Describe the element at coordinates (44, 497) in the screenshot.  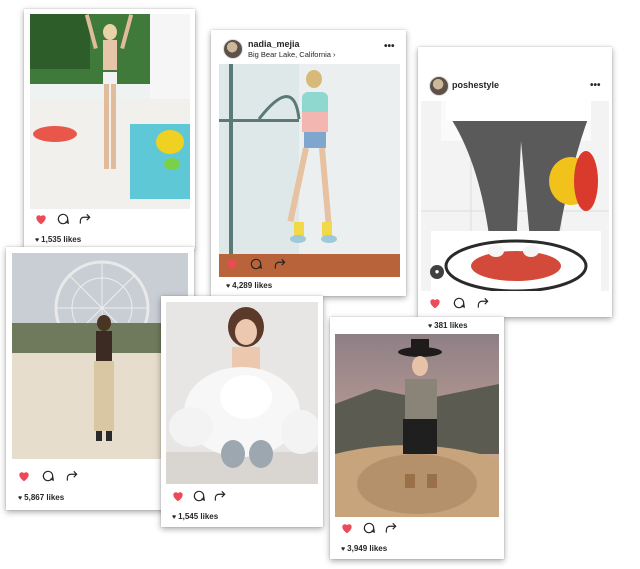
I see `like-count-text: 5,867 likes` at that location.